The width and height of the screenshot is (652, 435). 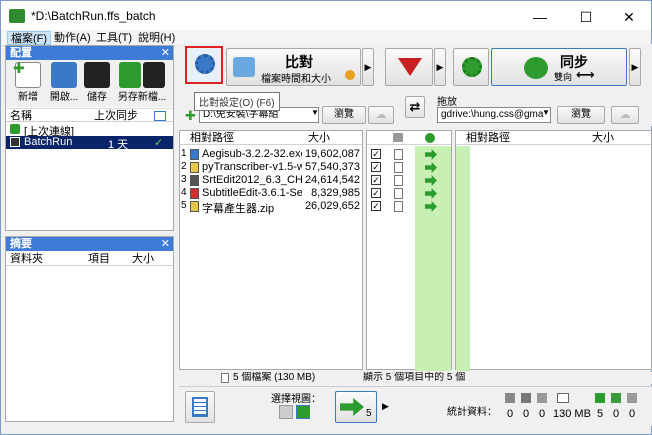 What do you see at coordinates (332, 167) in the screenshot?
I see `file-size: 57,540,373` at bounding box center [332, 167].